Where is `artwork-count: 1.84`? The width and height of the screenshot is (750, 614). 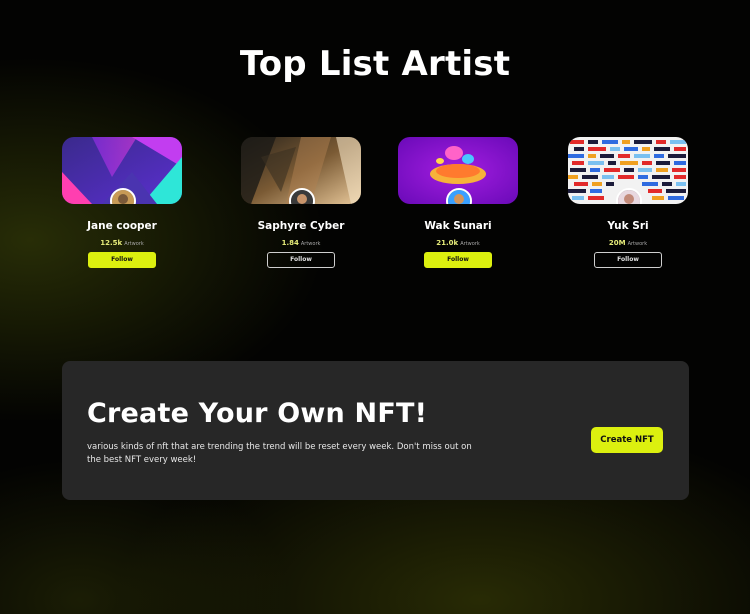
artwork-count: 1.84 is located at coordinates (290, 243).